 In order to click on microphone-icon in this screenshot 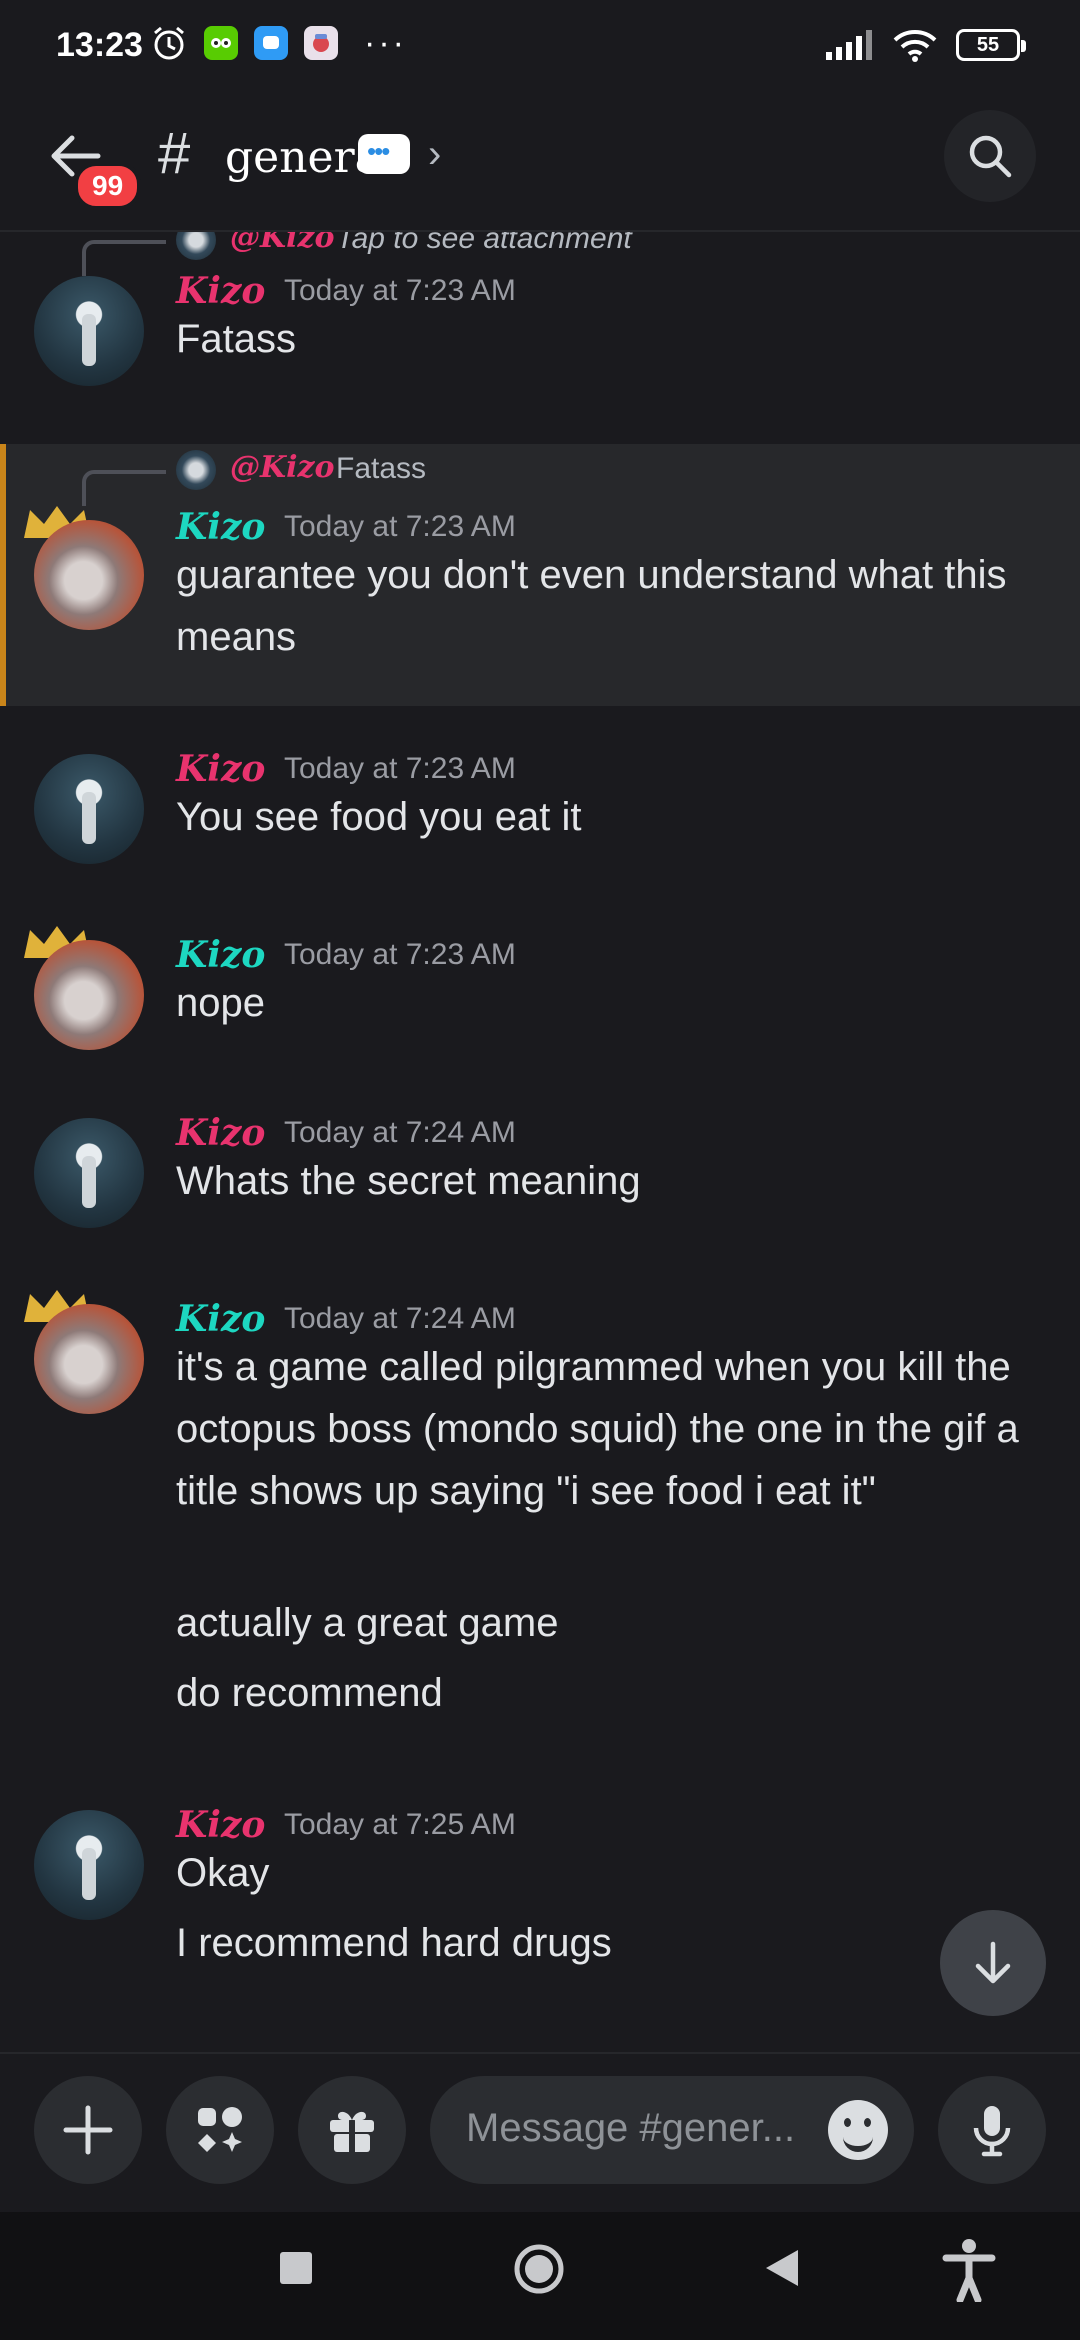, I will do `click(992, 2131)`.